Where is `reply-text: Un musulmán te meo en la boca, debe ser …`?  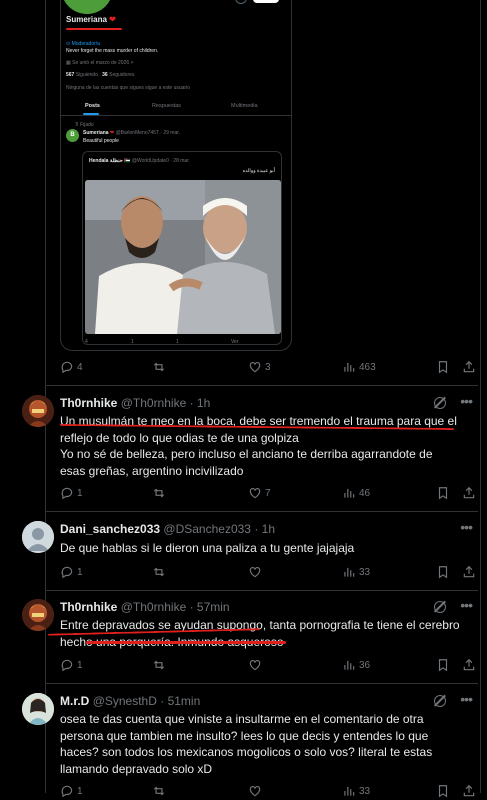
reply-text: Un musulmán te meo en la boca, debe ser … is located at coordinates (258, 446).